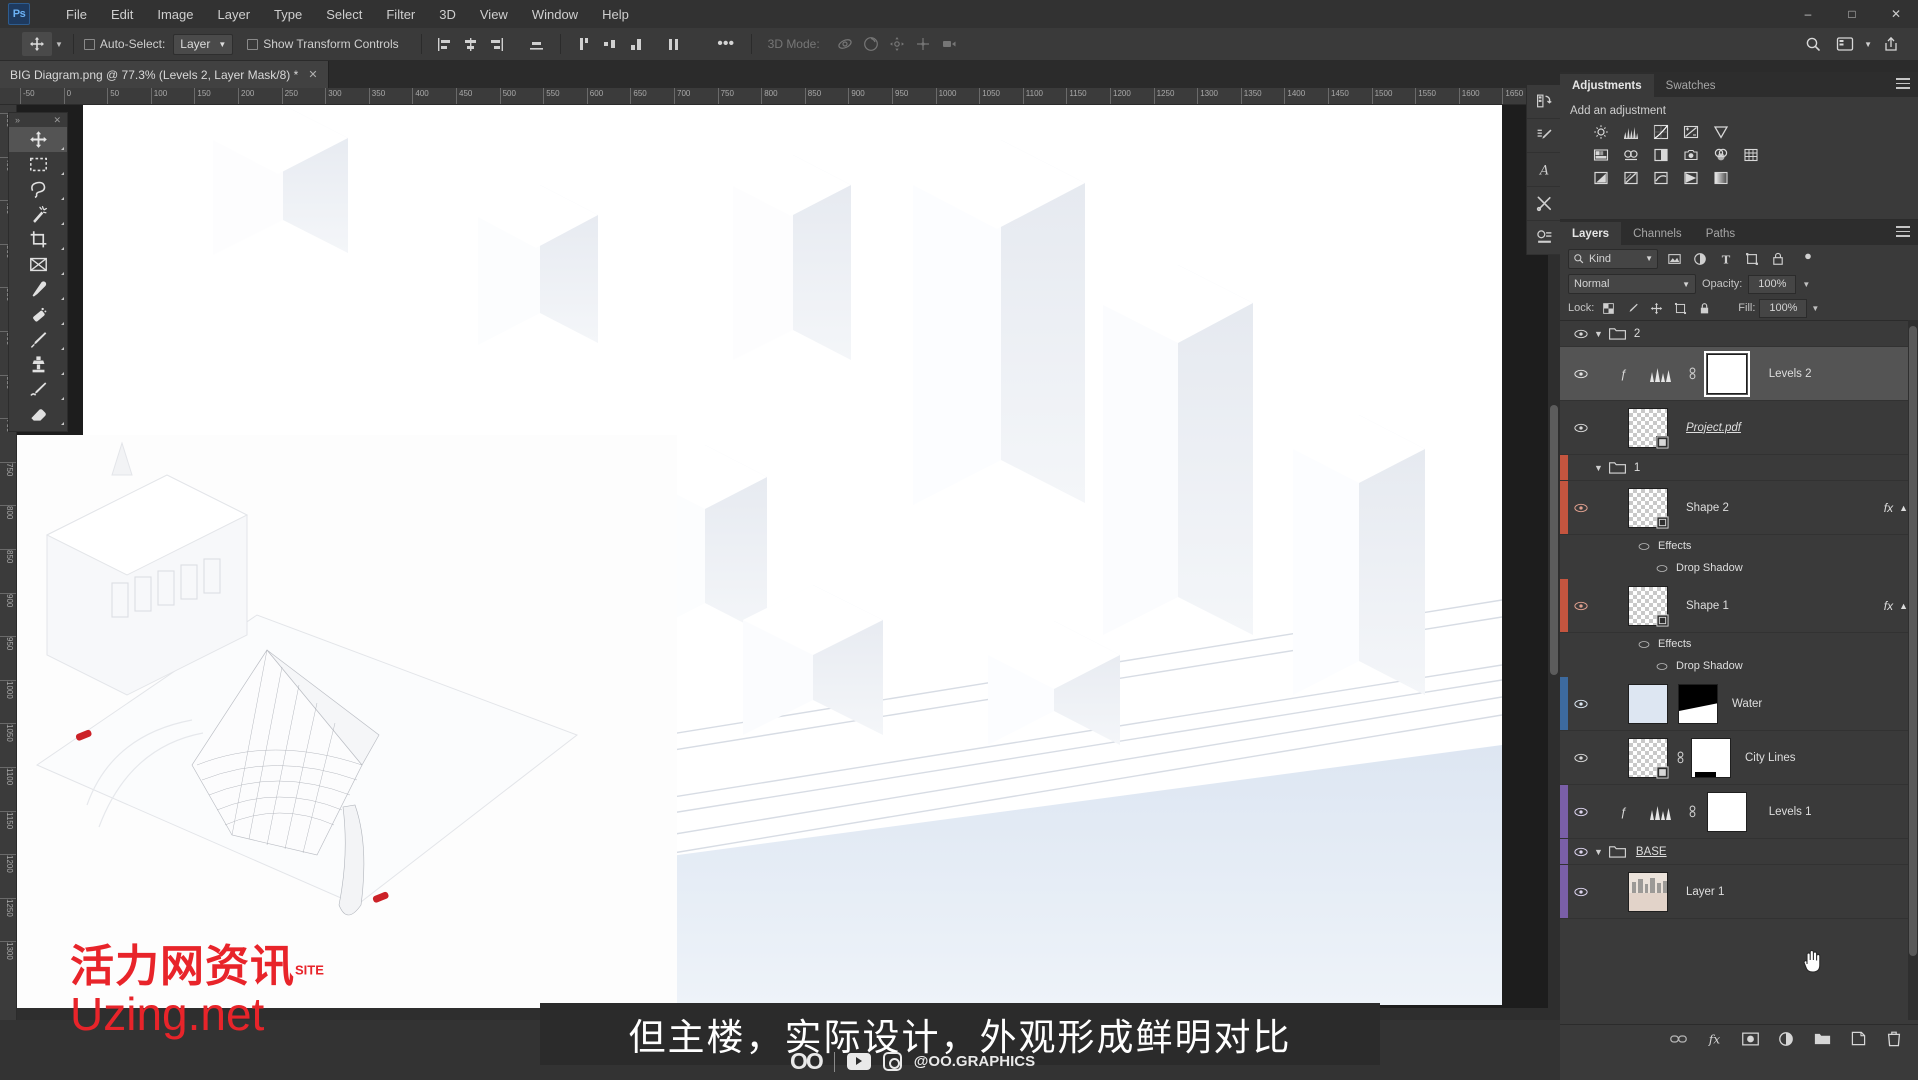  I want to click on show-transform-checkbox, so click(253, 44).